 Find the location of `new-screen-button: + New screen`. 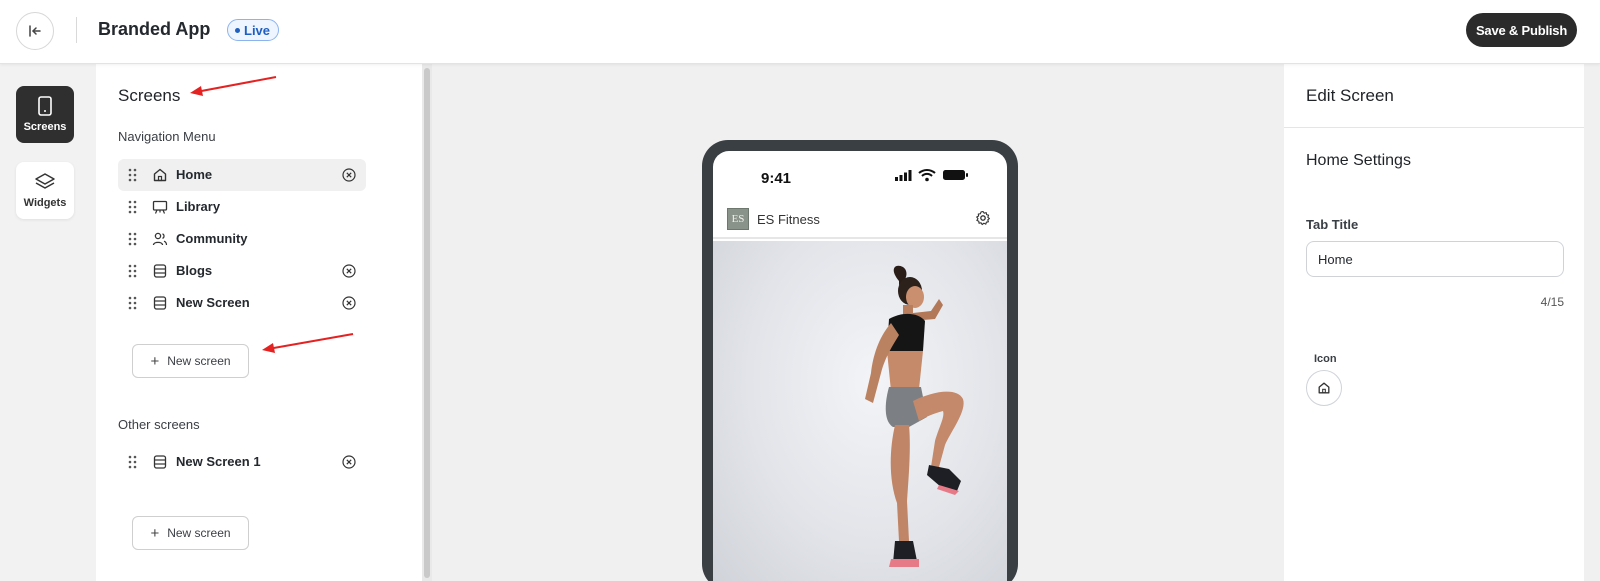

new-screen-button: + New screen is located at coordinates (190, 361).